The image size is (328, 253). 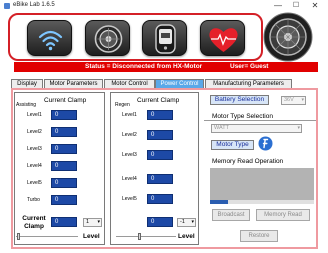 I want to click on battery-voltage-select: 36V ▾, so click(x=293, y=100).